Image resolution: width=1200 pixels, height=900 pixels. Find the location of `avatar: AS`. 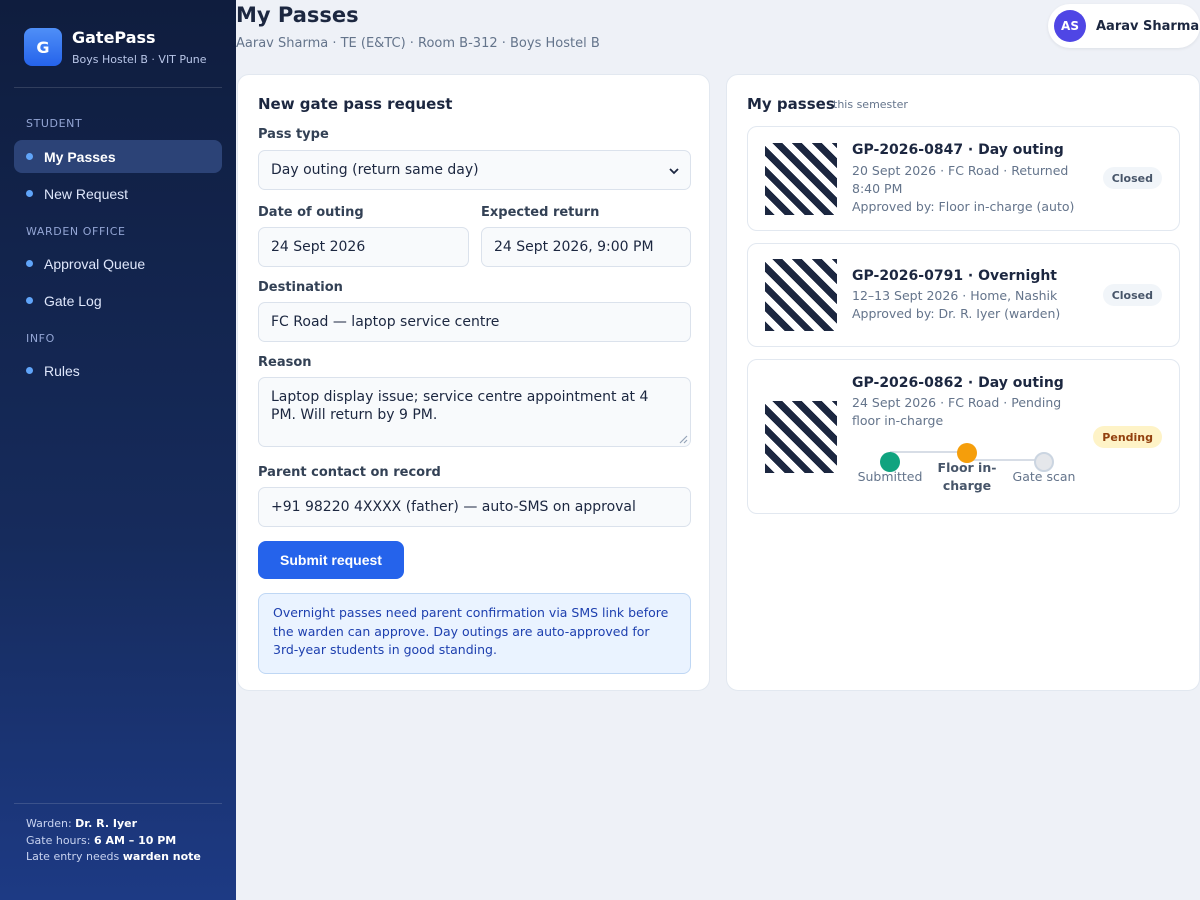

avatar: AS is located at coordinates (1070, 26).